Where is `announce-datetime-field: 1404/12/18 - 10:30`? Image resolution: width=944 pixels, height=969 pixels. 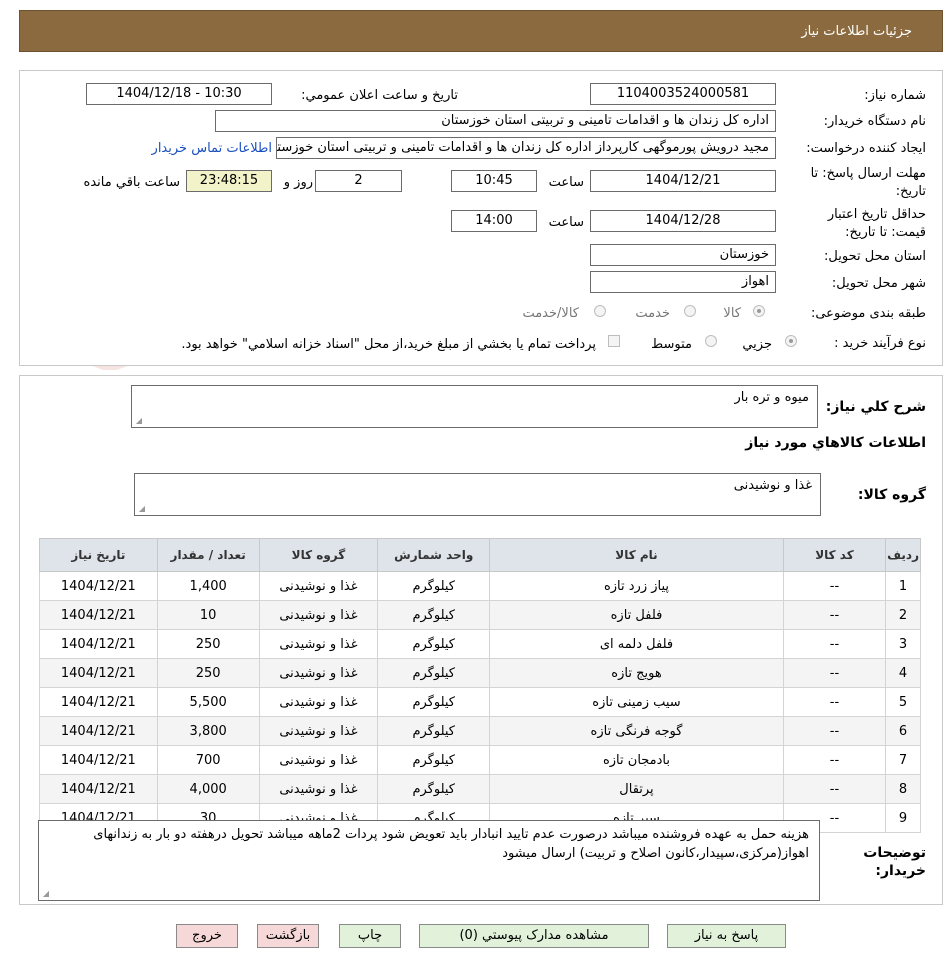 announce-datetime-field: 1404/12/18 - 10:30 is located at coordinates (179, 94).